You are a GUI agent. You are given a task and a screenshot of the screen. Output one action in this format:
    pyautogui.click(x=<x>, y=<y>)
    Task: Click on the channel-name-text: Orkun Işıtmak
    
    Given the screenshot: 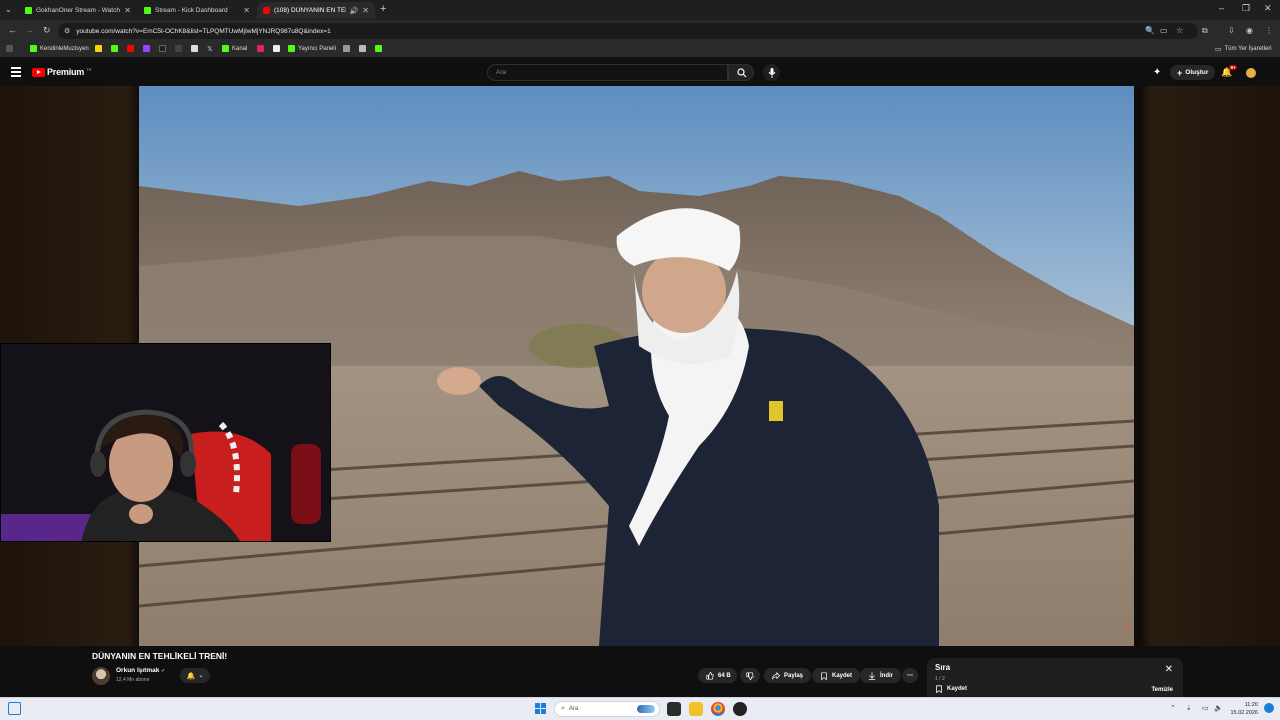 What is the action you would take?
    pyautogui.click(x=138, y=670)
    